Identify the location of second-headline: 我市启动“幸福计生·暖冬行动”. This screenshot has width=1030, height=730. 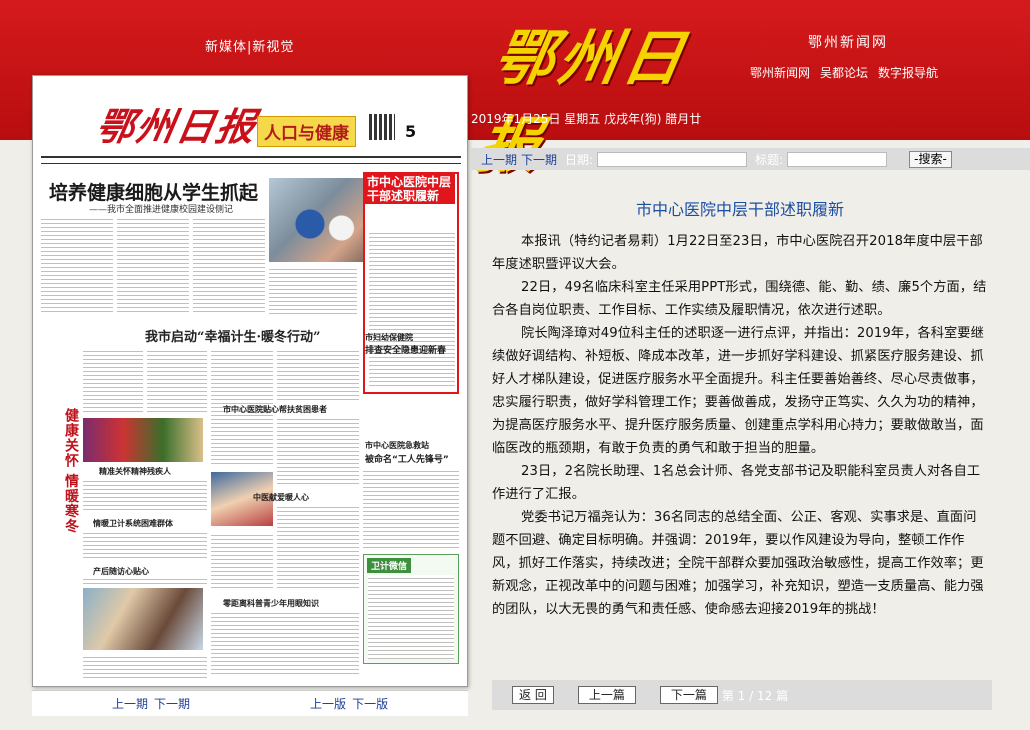
(232, 335).